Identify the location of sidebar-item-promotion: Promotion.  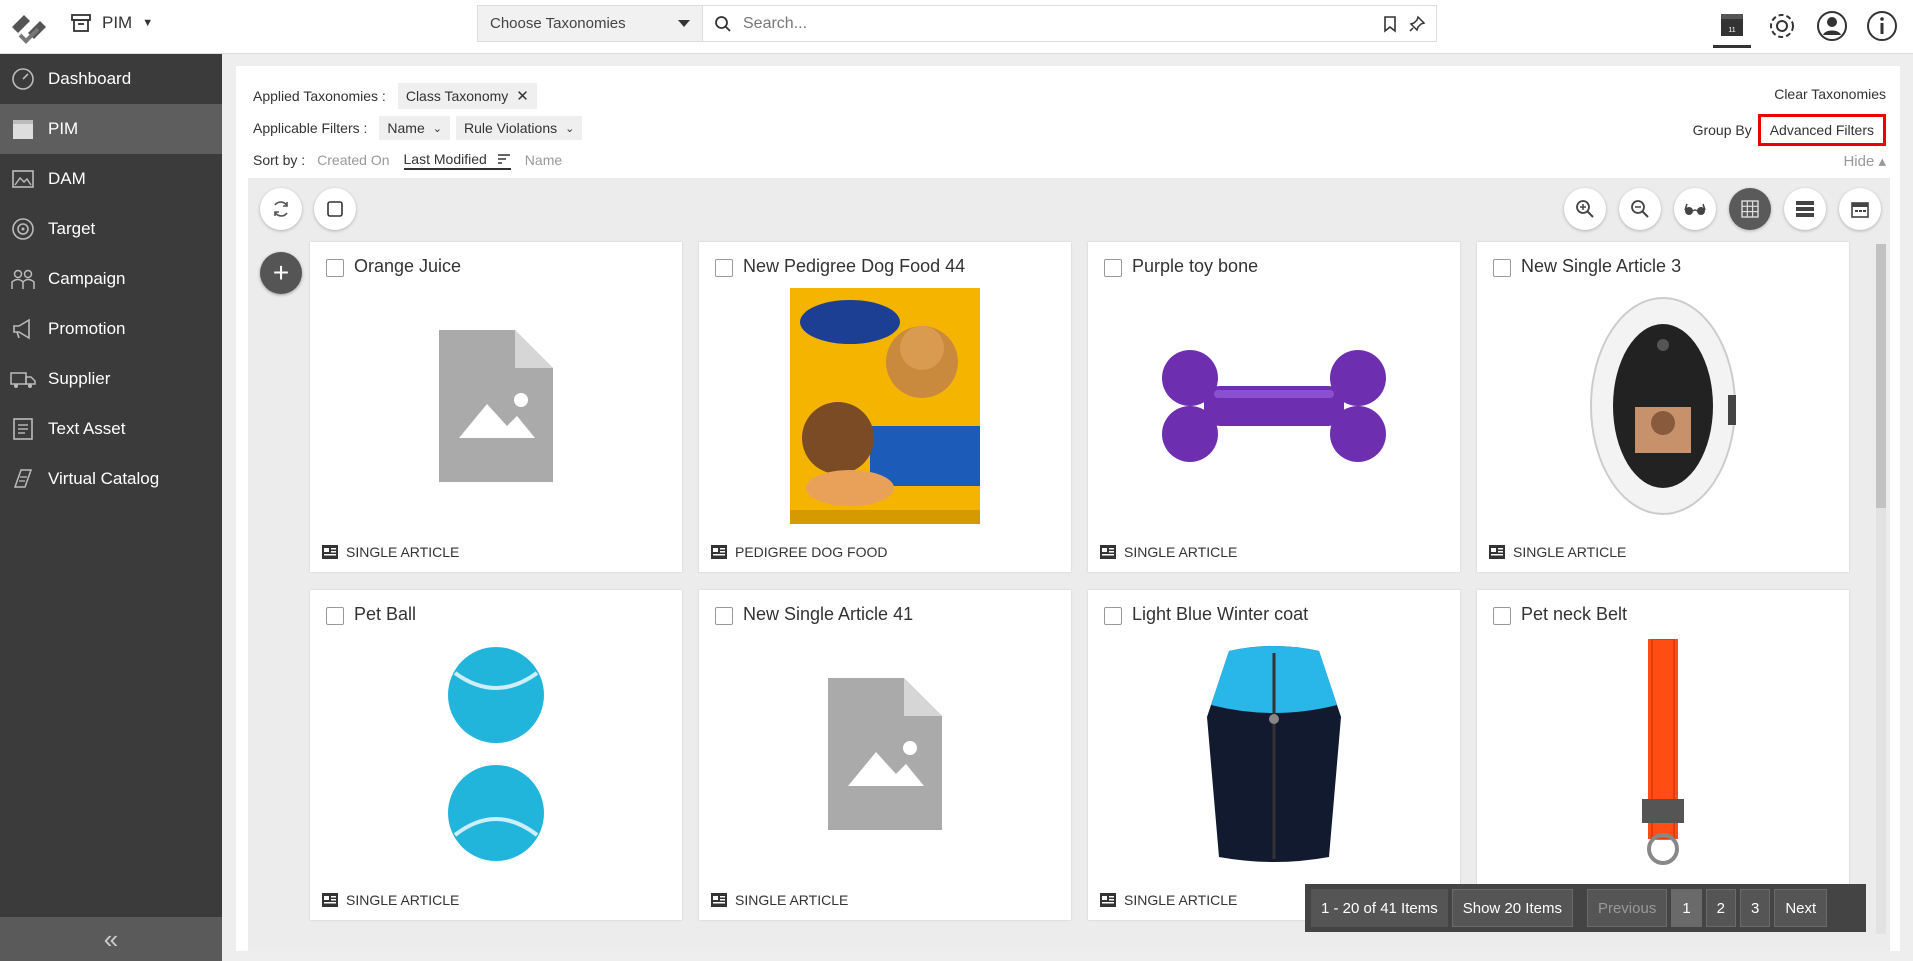
(111, 329).